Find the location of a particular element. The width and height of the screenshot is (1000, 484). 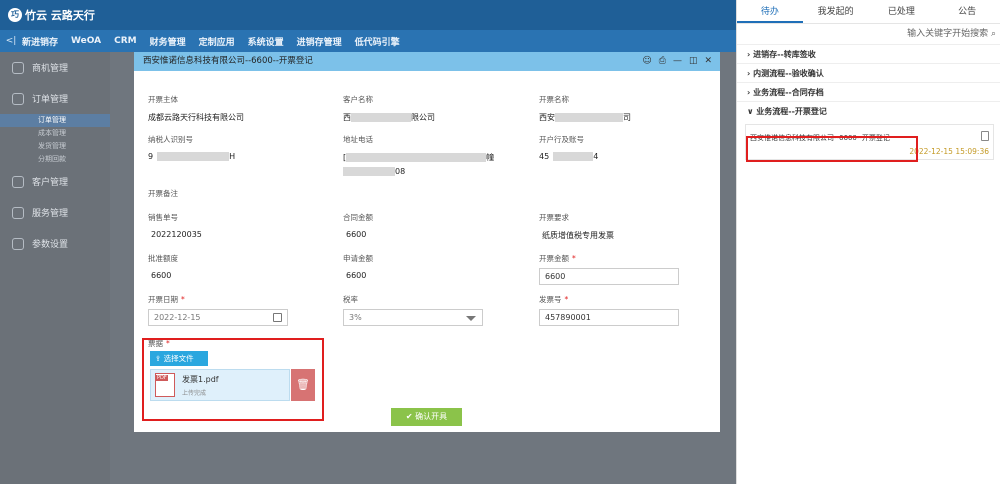

value-part: 限公司 is located at coordinates (423, 117).